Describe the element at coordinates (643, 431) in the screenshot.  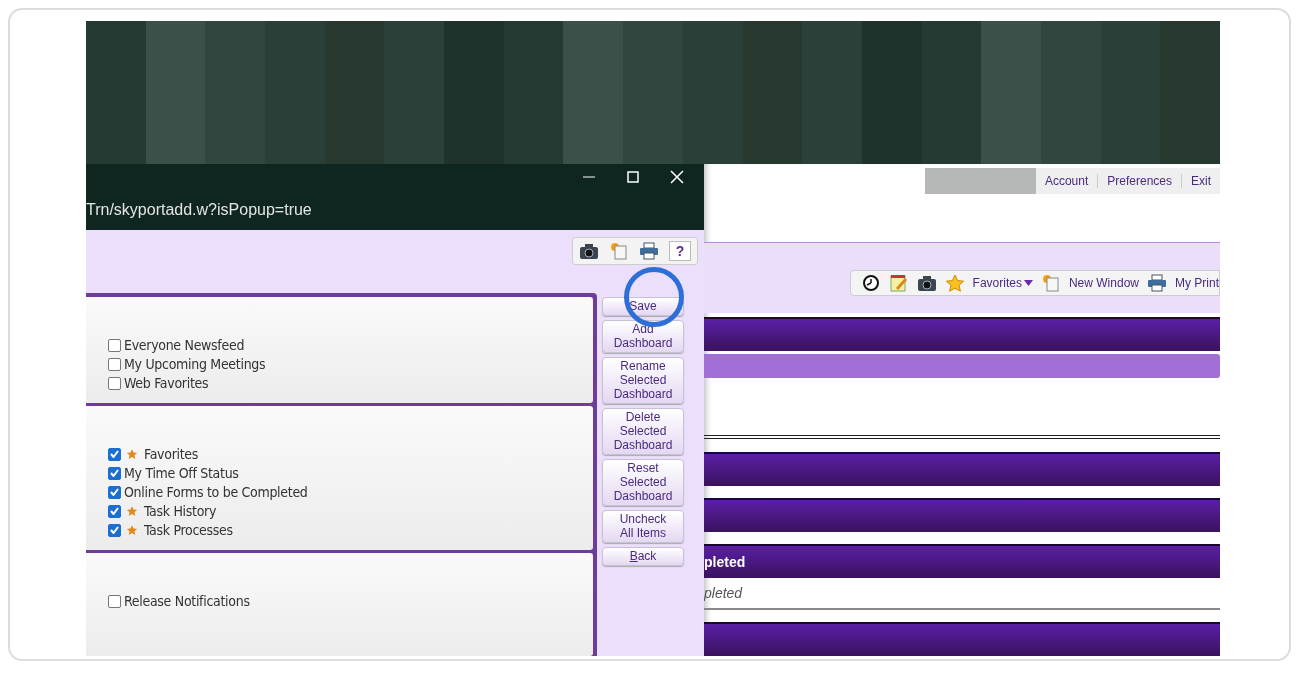
I see `action-button: Delete Selected Dashboard` at that location.